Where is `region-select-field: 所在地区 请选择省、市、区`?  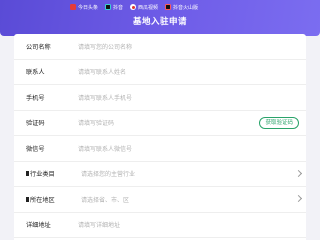 region-select-field: 所在地区 请选择省、市、区 is located at coordinates (160, 200).